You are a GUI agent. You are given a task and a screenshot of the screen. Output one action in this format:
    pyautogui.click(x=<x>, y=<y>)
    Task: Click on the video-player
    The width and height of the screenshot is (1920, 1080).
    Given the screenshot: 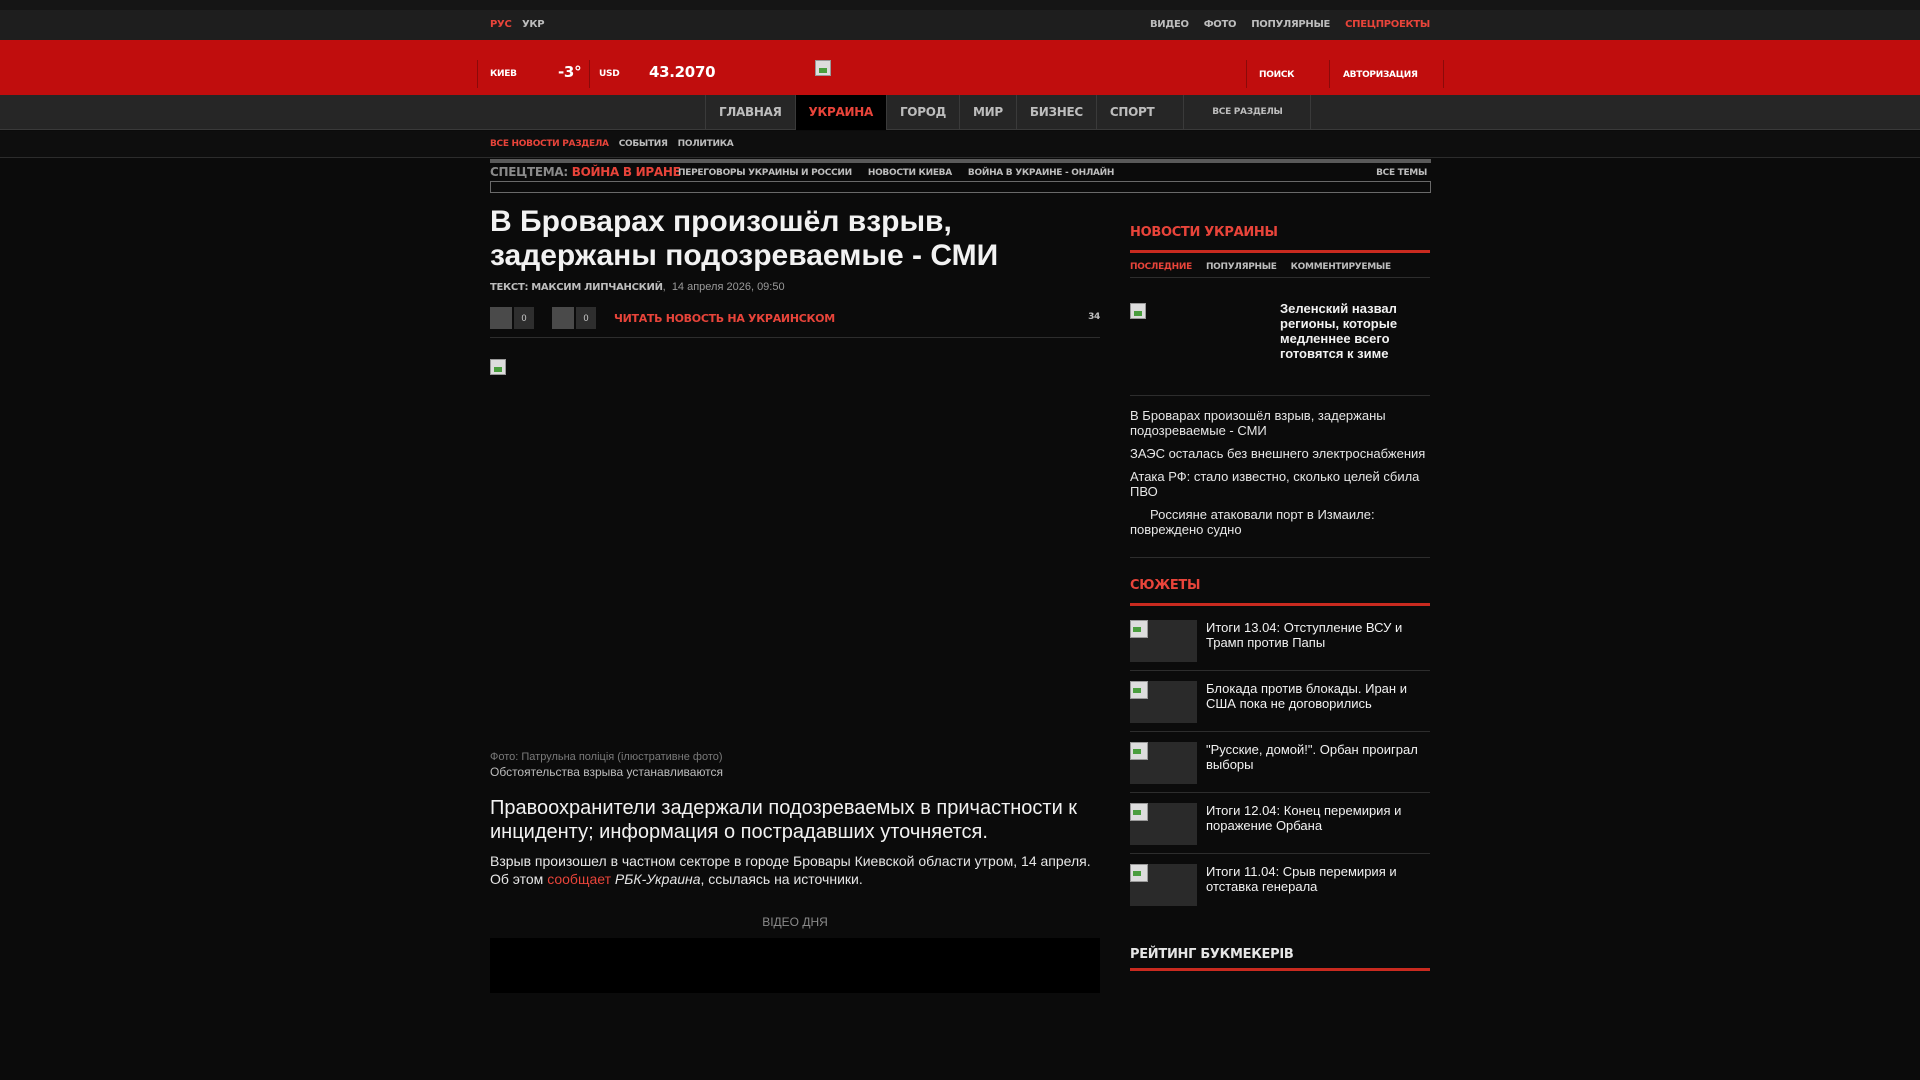 What is the action you would take?
    pyautogui.click(x=795, y=965)
    